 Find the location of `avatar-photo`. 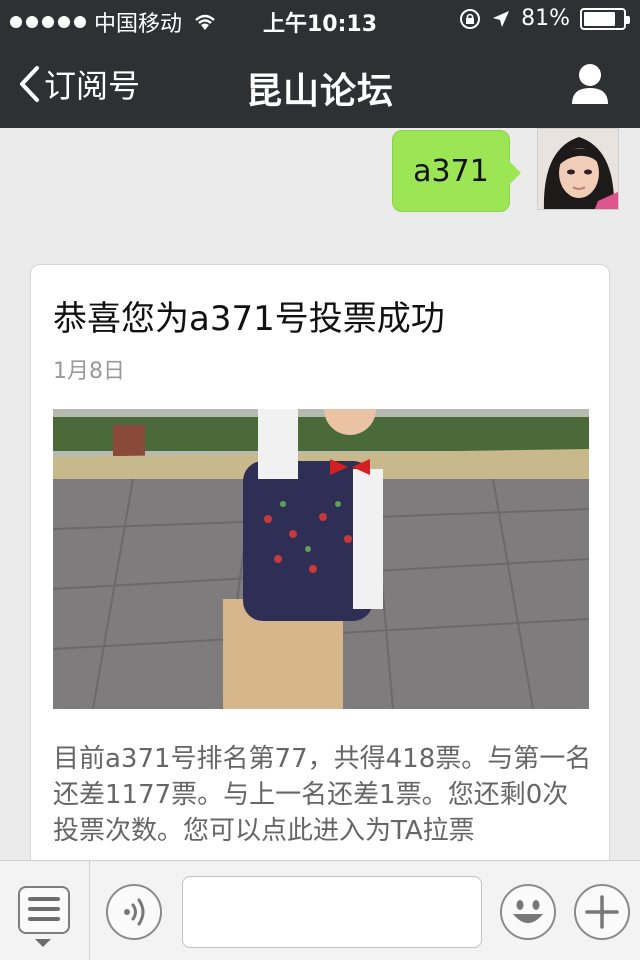

avatar-photo is located at coordinates (578, 169).